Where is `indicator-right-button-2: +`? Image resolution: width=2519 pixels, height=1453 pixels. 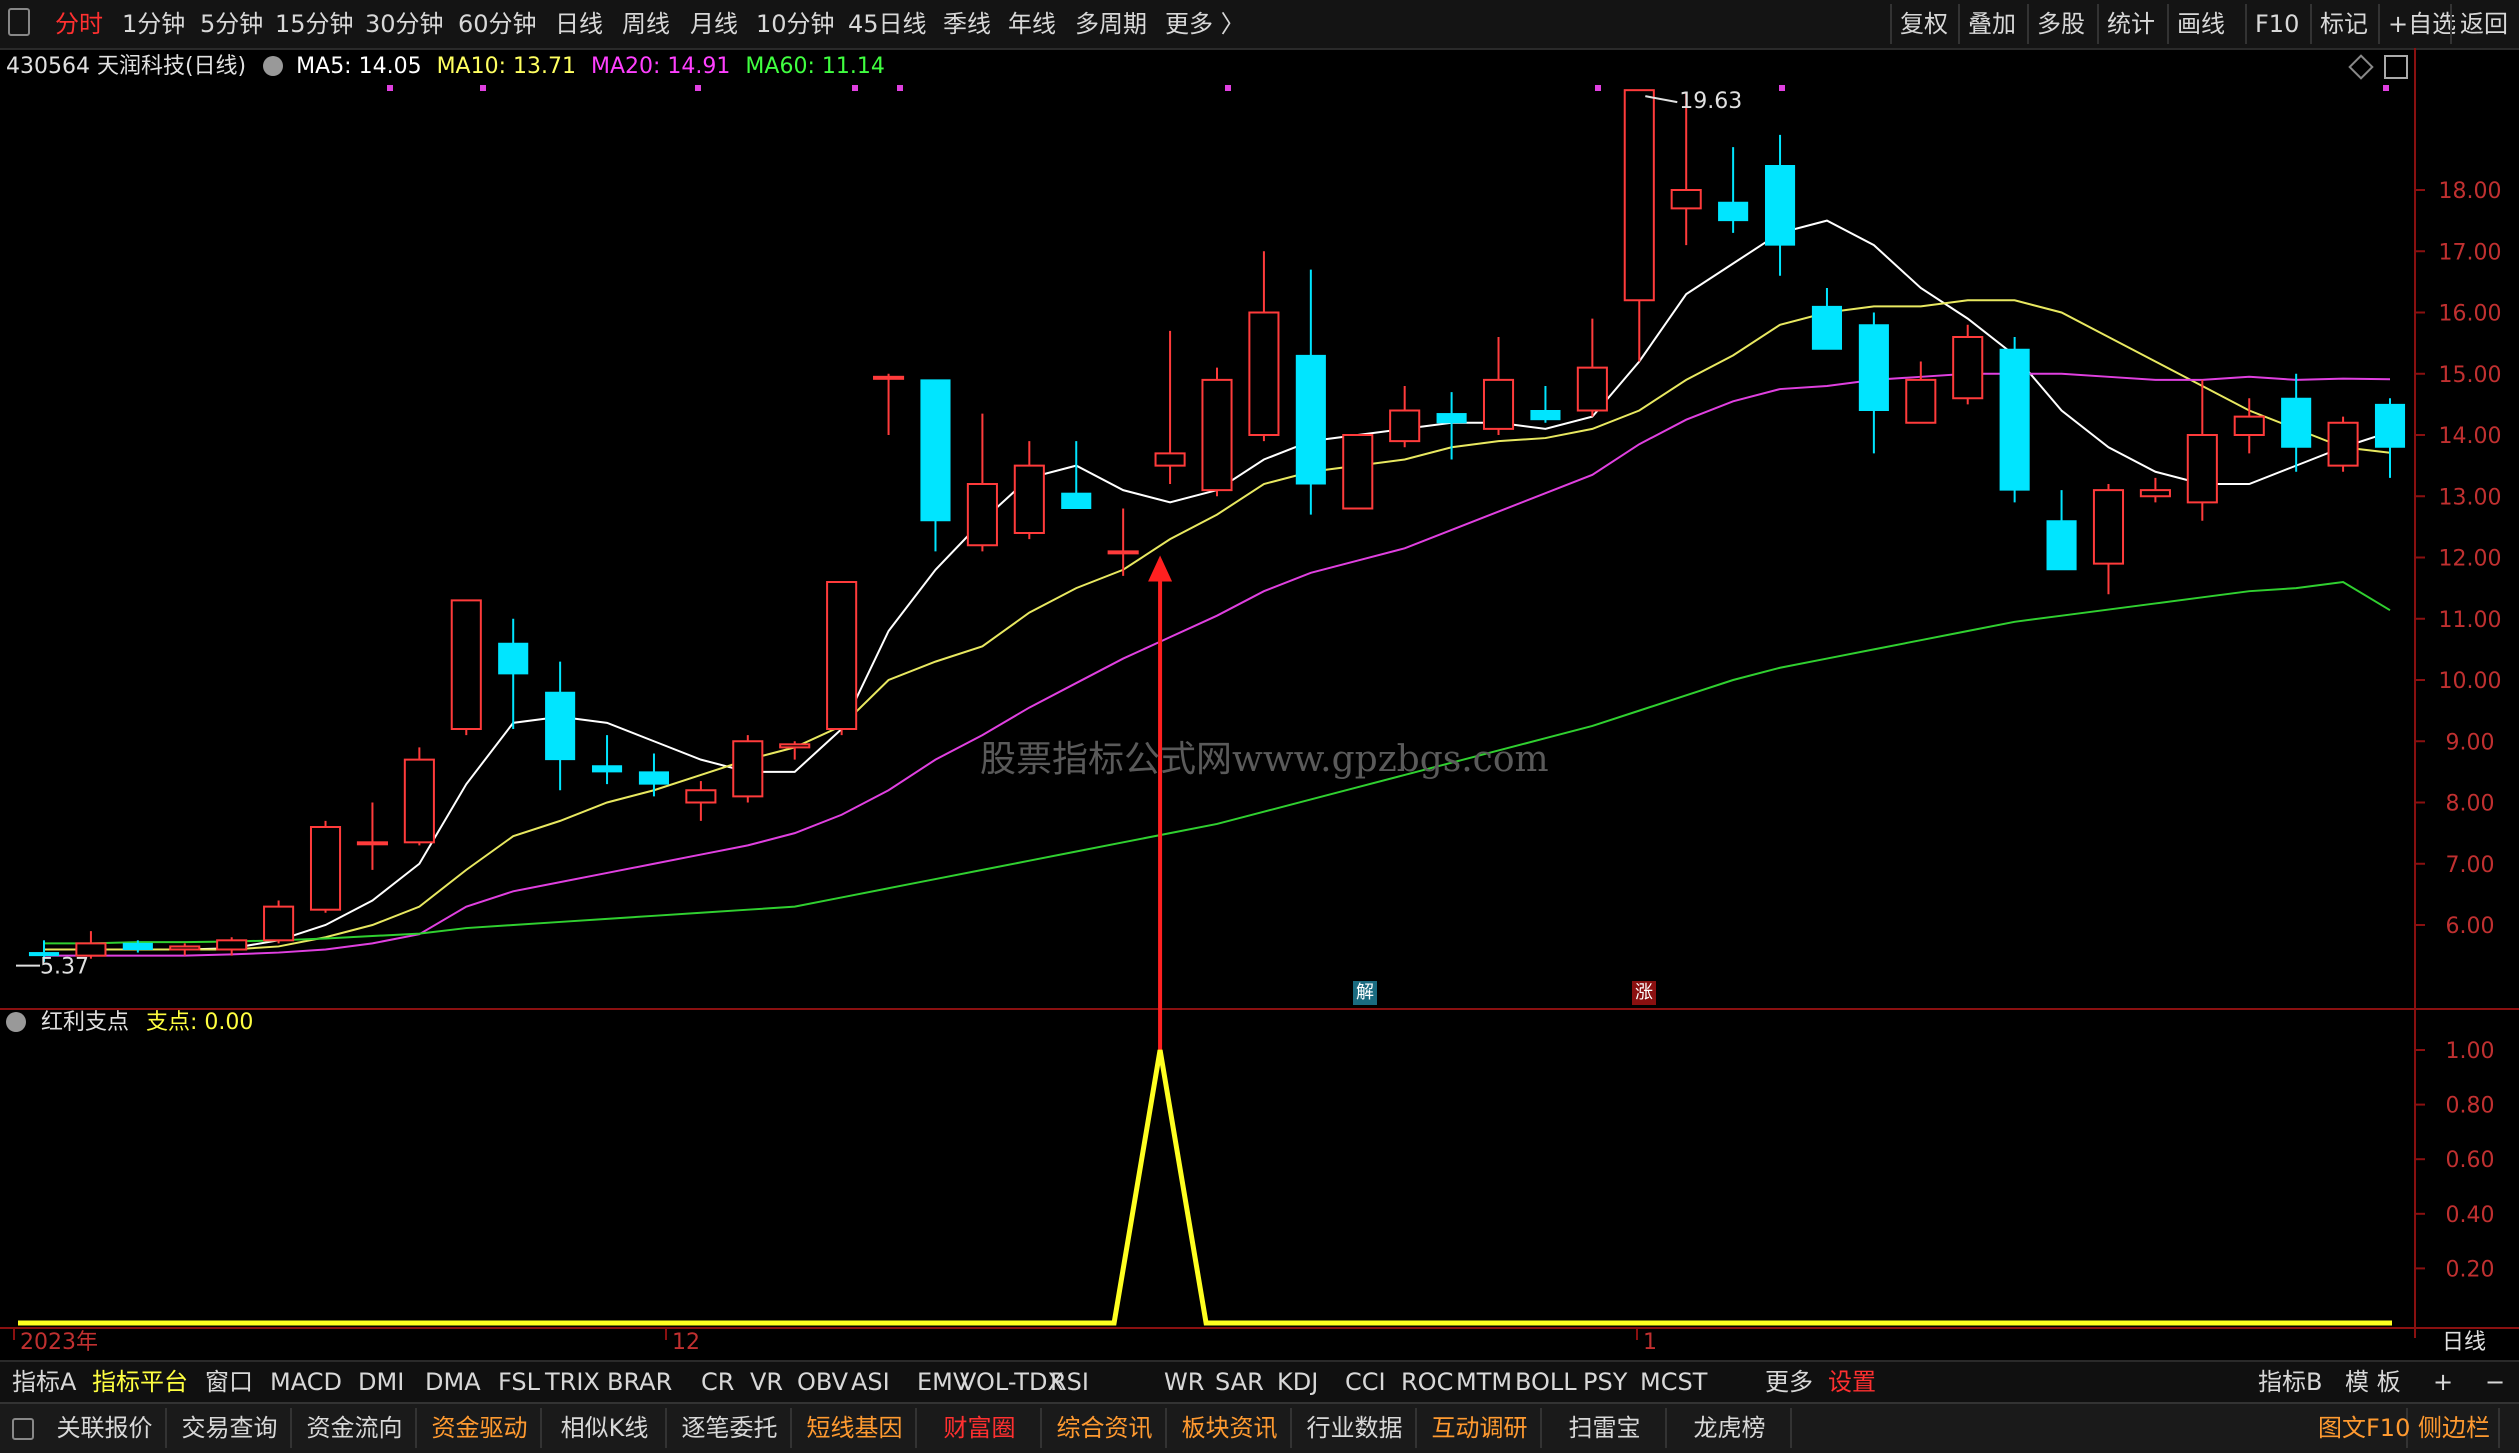
indicator-right-button-2: + is located at coordinates (2443, 1382).